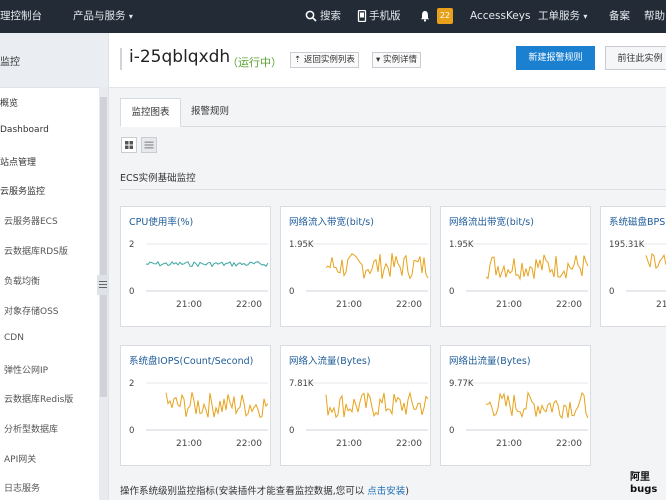 Image resolution: width=666 pixels, height=500 pixels. I want to click on notification-badge: 22, so click(445, 16).